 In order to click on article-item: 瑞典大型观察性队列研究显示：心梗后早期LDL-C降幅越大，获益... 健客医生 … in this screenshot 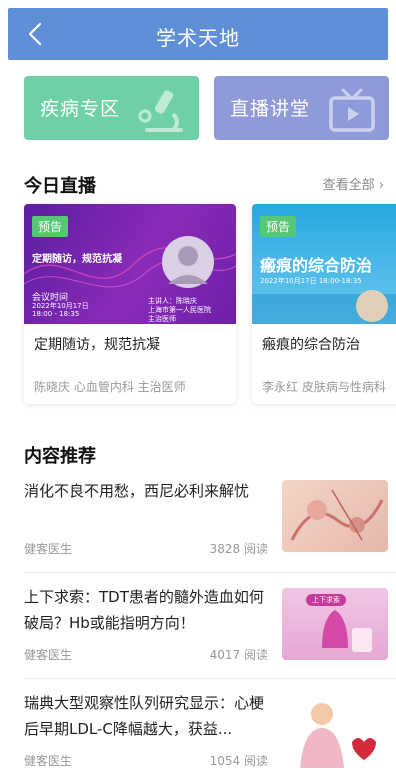, I will do `click(210, 733)`.